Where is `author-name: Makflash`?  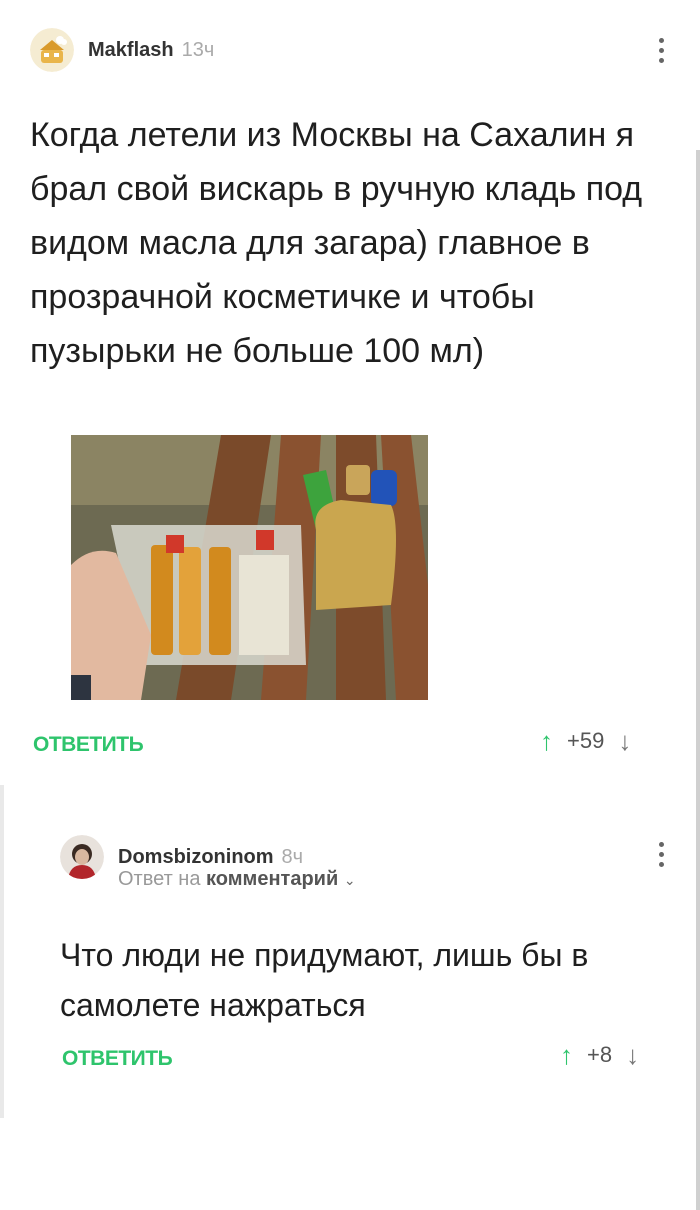
author-name: Makflash is located at coordinates (131, 50).